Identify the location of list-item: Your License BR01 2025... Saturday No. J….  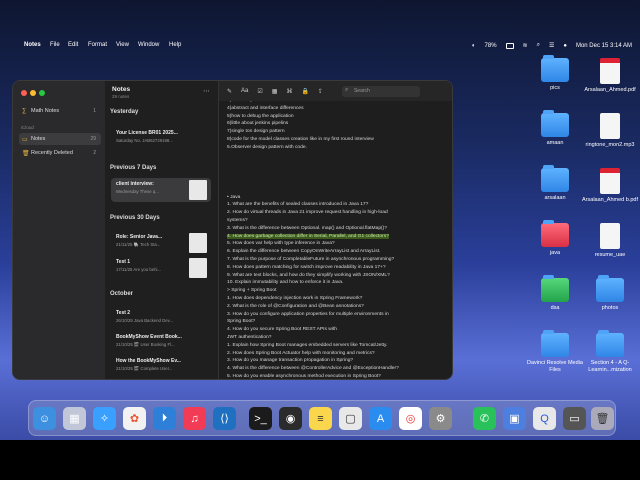
(161, 139).